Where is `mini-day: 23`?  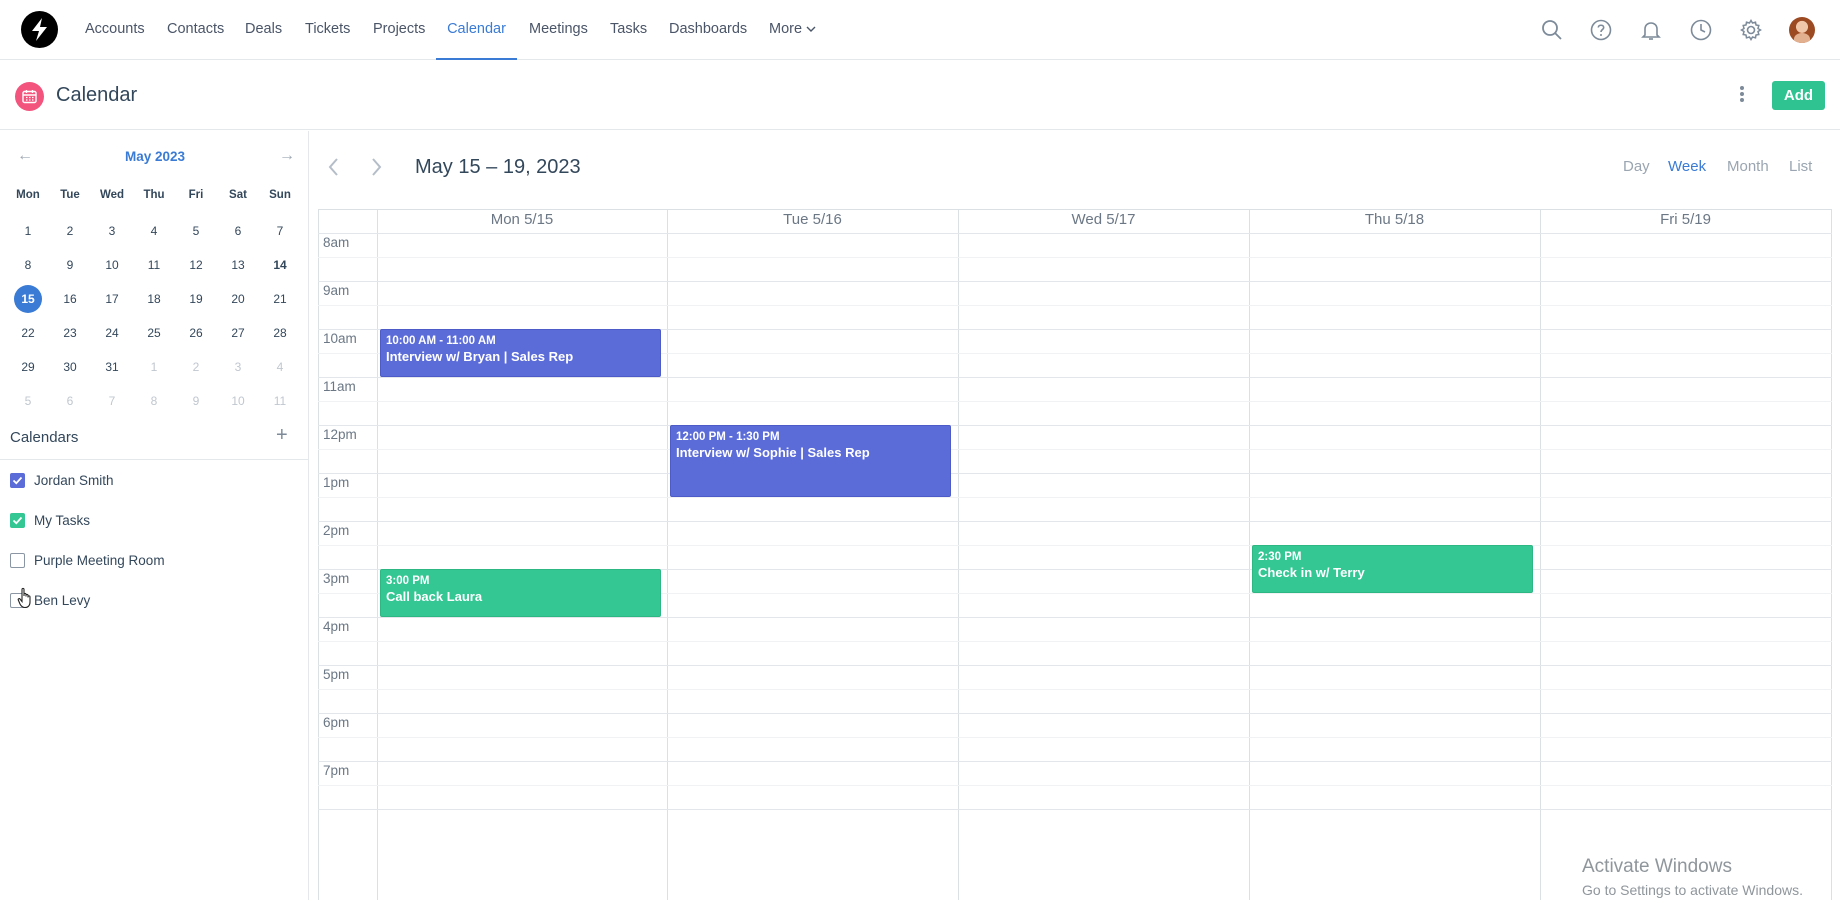
mini-day: 23 is located at coordinates (70, 333).